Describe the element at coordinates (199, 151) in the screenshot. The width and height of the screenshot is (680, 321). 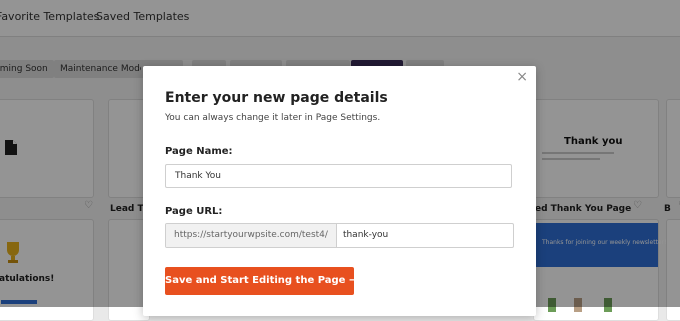
I see `page-name-label: Page Name:` at that location.